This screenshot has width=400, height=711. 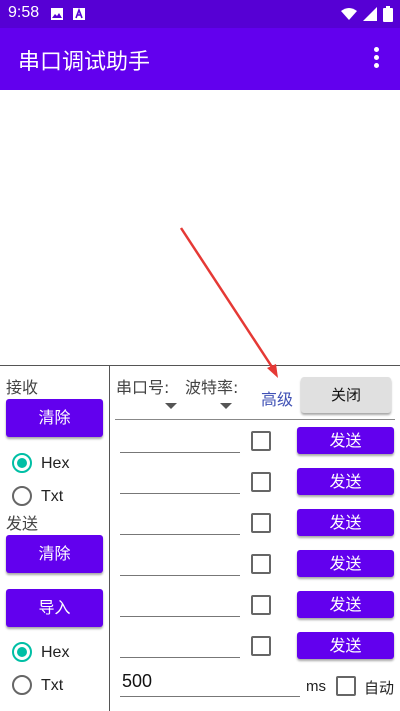 I want to click on interval-input: 500, so click(x=210, y=683).